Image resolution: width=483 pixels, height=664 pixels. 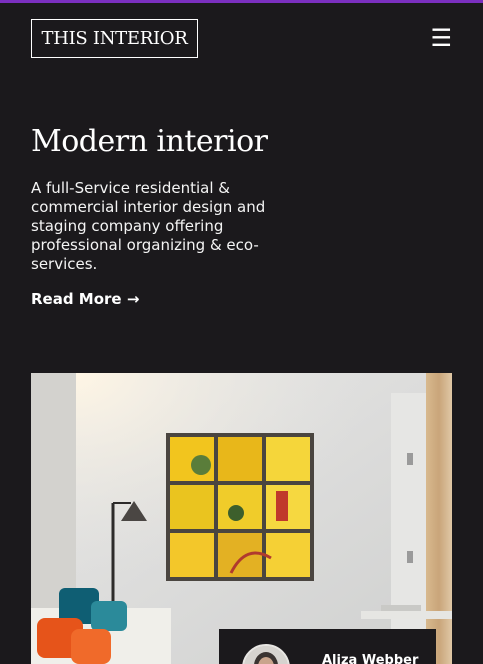 What do you see at coordinates (370, 658) in the screenshot?
I see `author-name: Aliza Webber` at bounding box center [370, 658].